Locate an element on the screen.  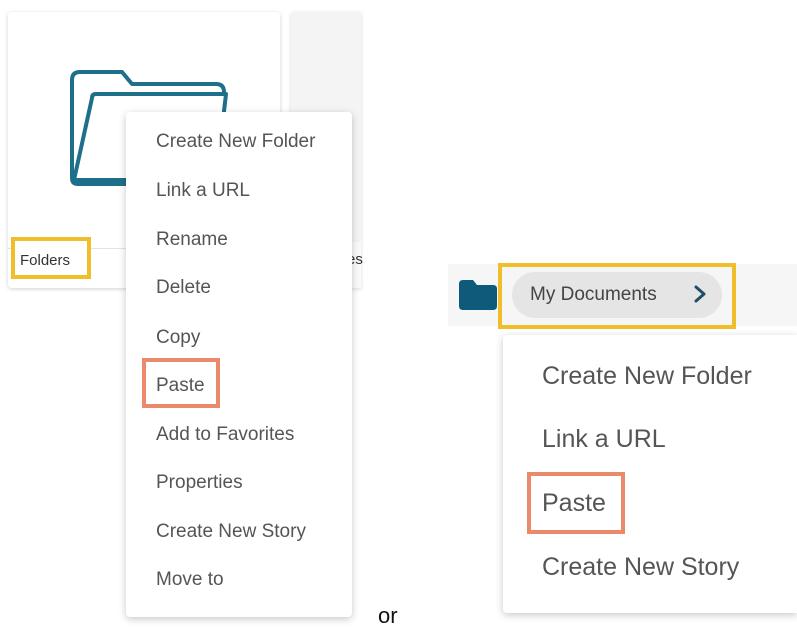
menu-item-copy: Copy is located at coordinates (178, 338).